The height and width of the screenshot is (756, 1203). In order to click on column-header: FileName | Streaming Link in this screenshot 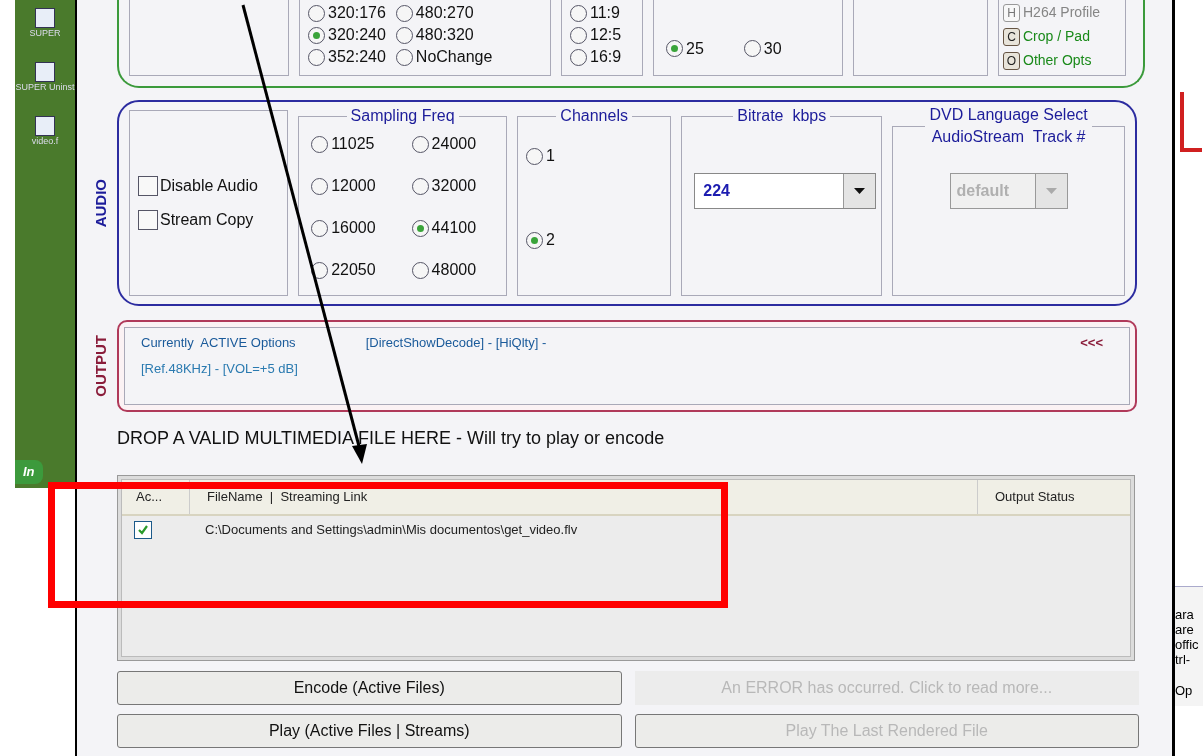, I will do `click(584, 497)`.